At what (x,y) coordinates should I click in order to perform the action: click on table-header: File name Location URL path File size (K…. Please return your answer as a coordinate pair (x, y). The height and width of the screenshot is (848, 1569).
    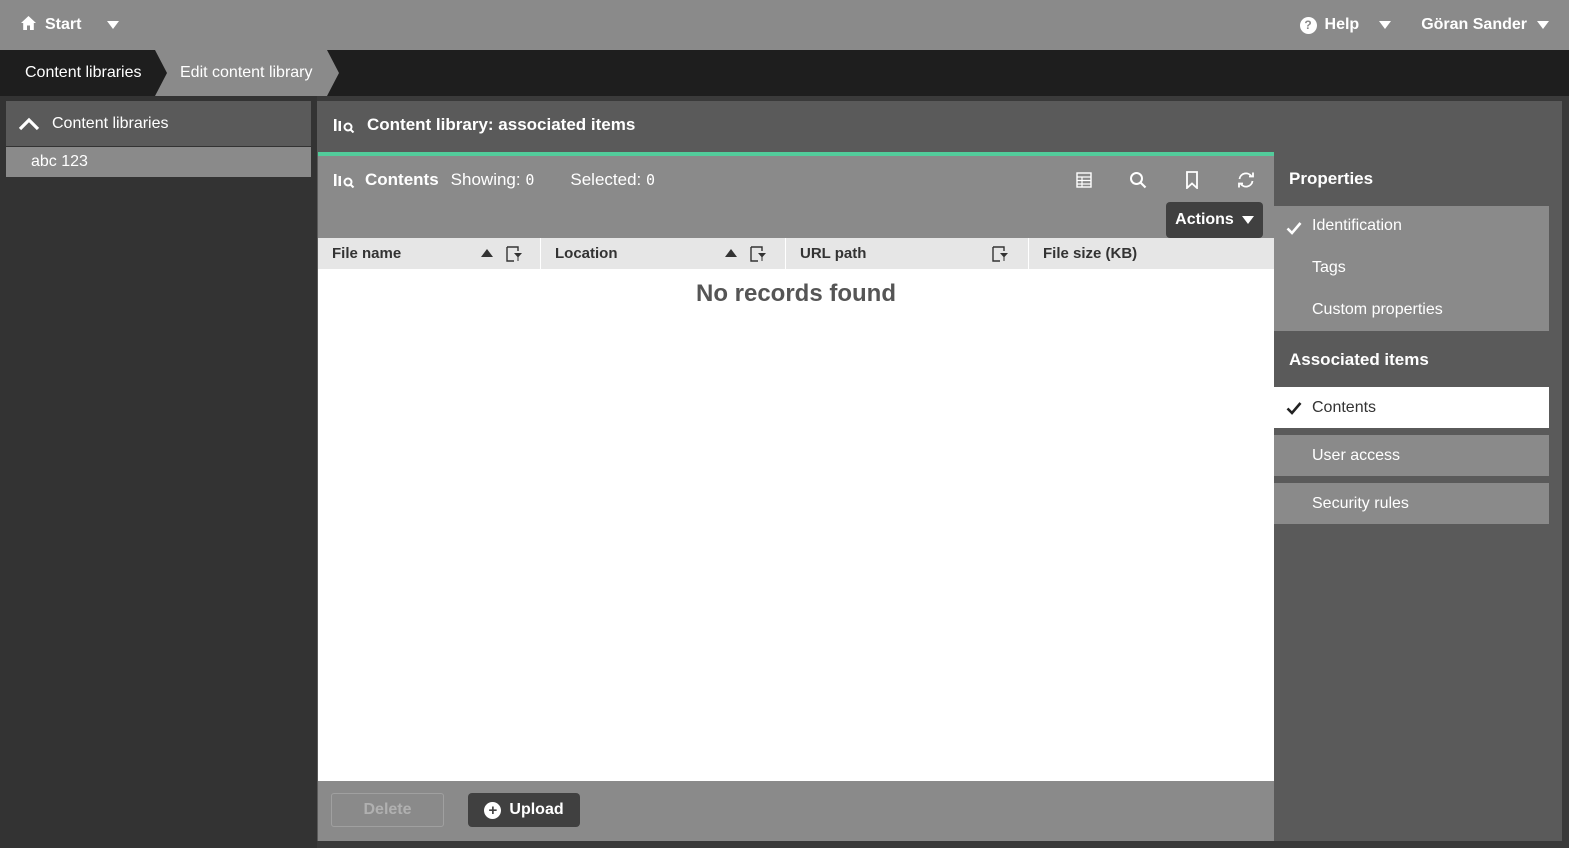
    Looking at the image, I should click on (796, 253).